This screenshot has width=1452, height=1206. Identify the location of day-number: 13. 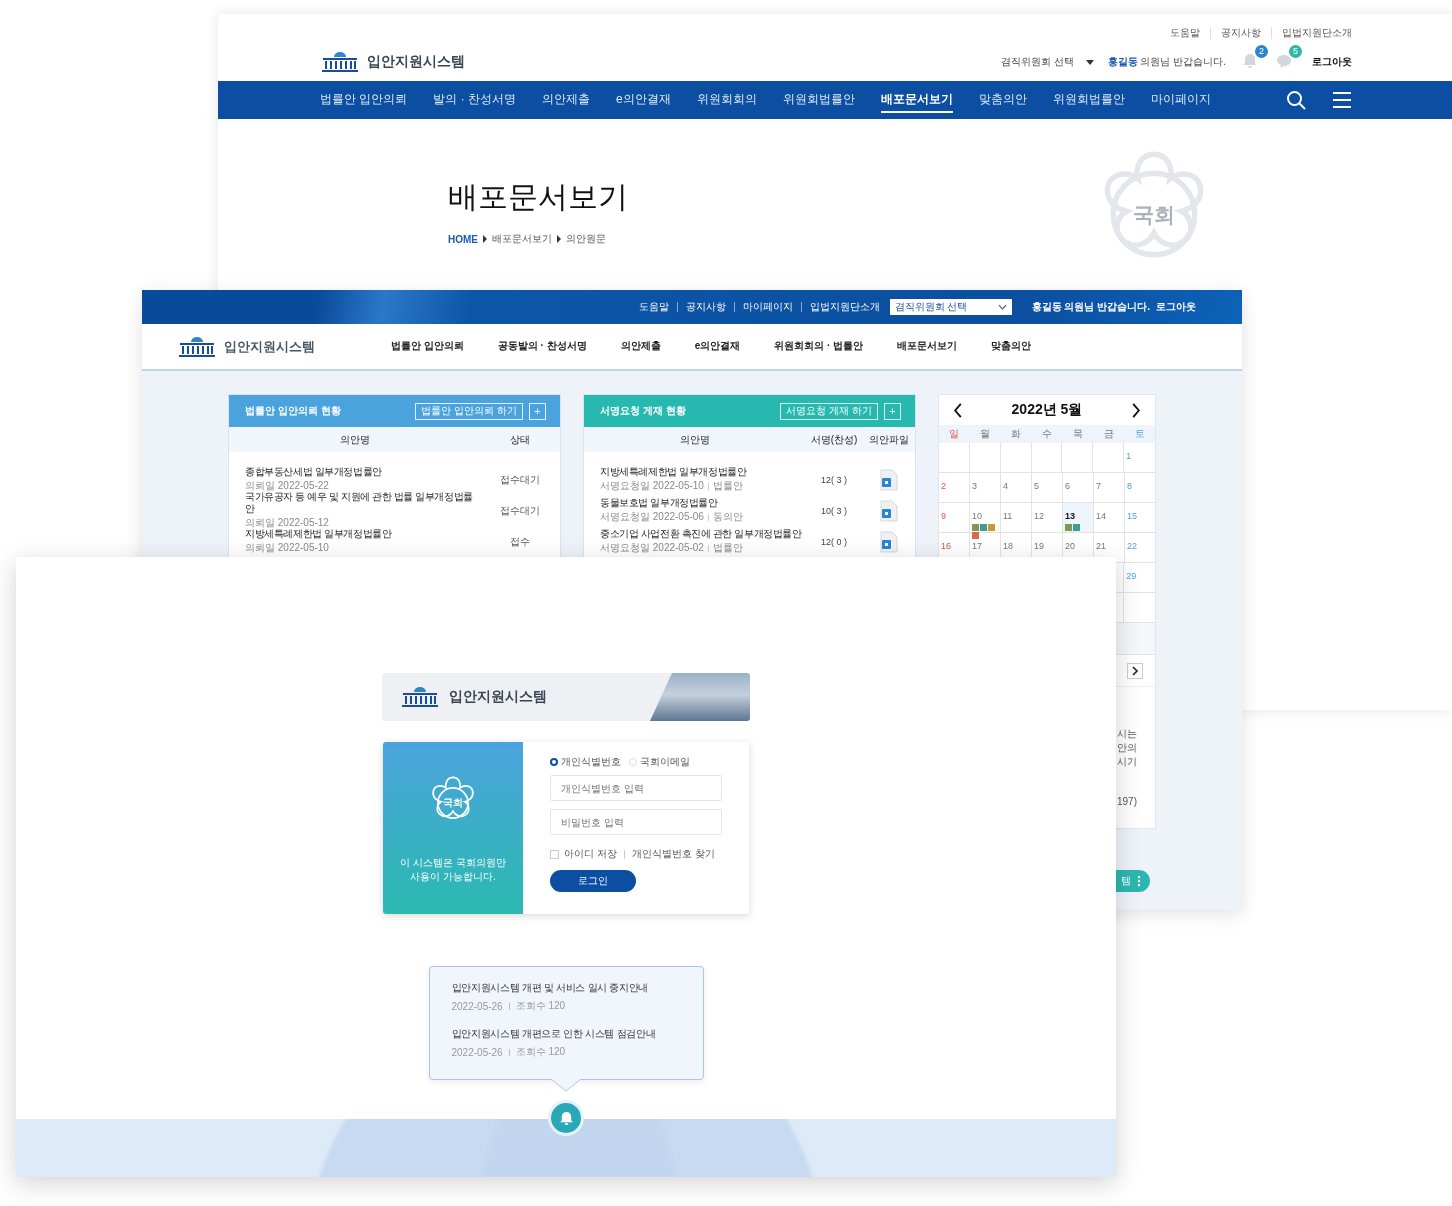
(1070, 516).